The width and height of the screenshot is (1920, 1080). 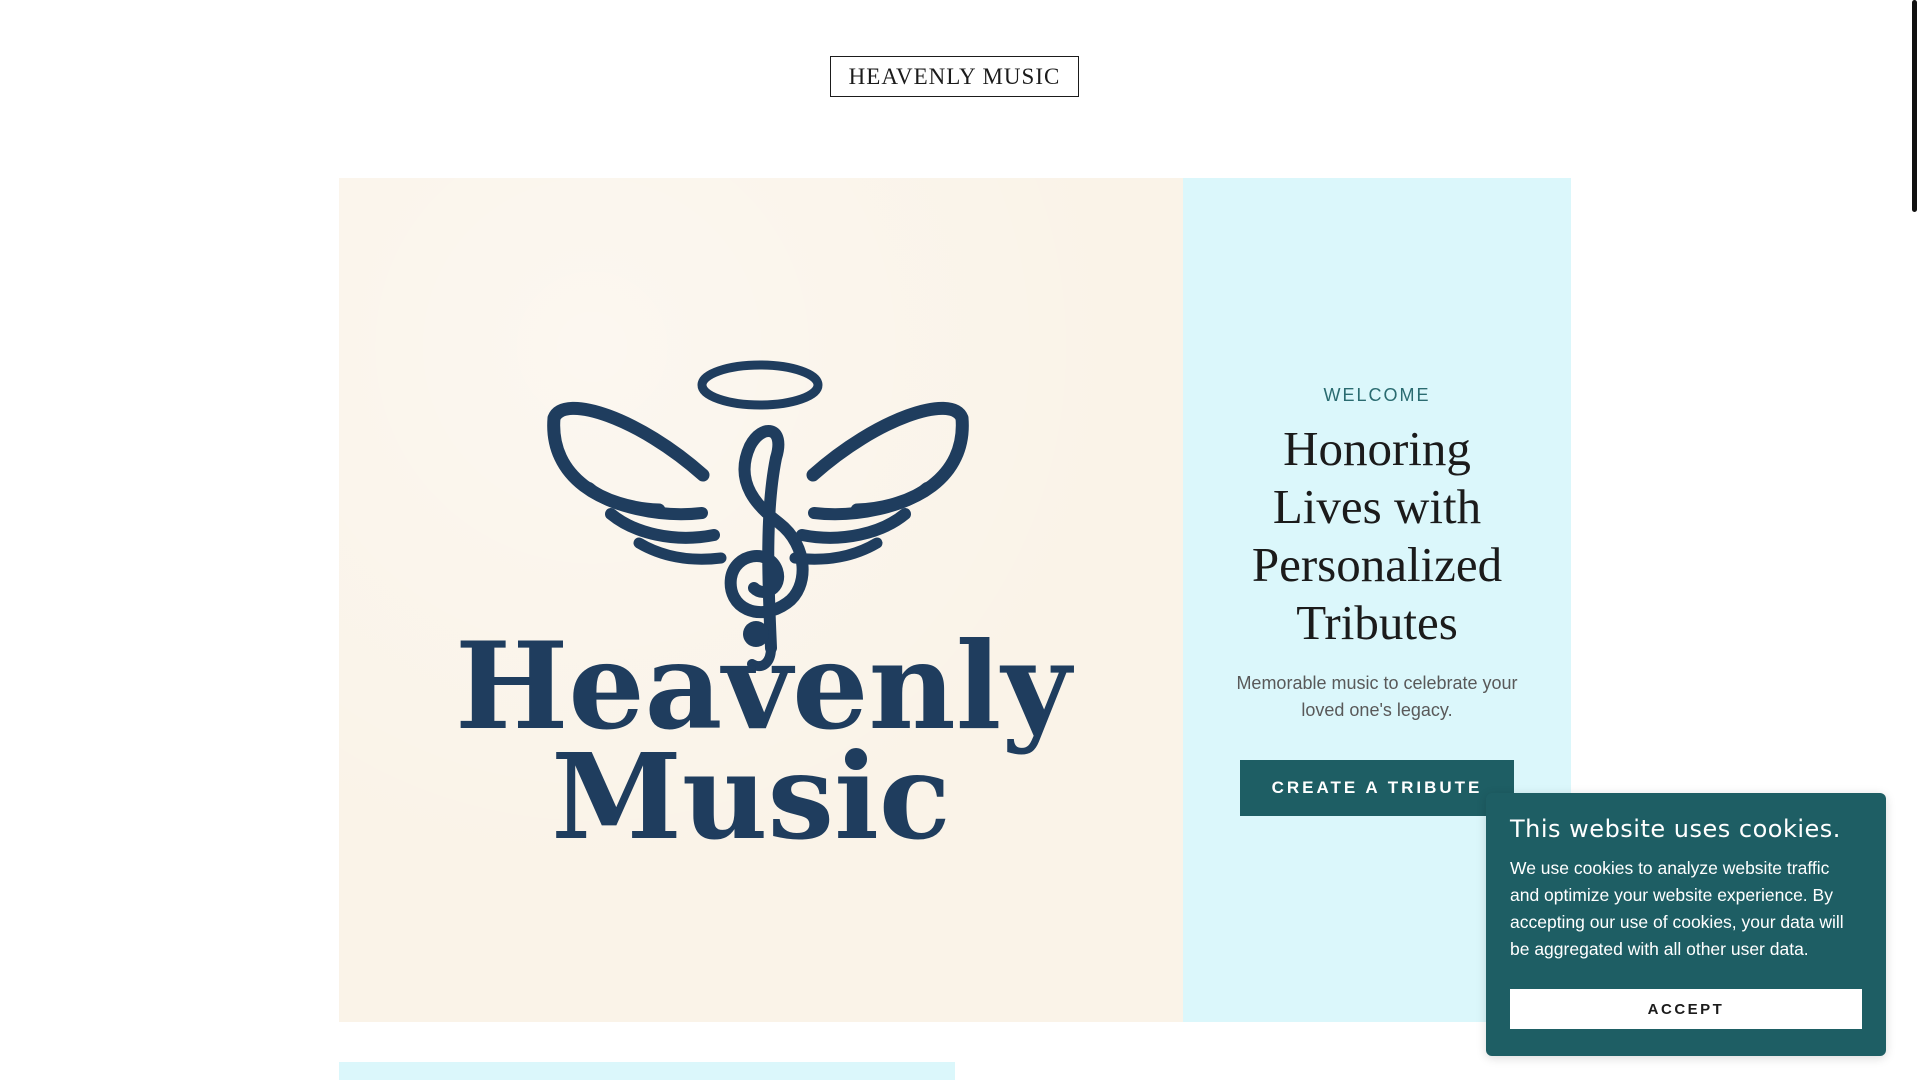 What do you see at coordinates (647, 1071) in the screenshot?
I see `next-section-strip` at bounding box center [647, 1071].